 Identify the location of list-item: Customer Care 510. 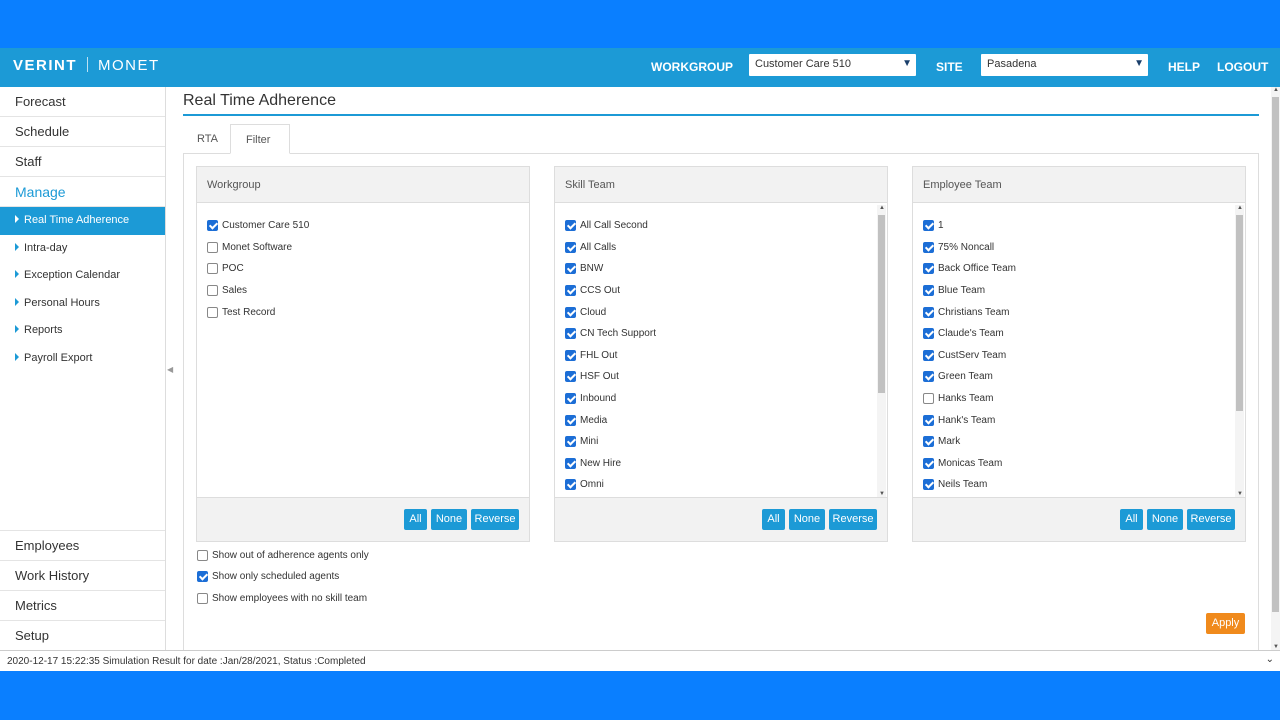
(363, 226).